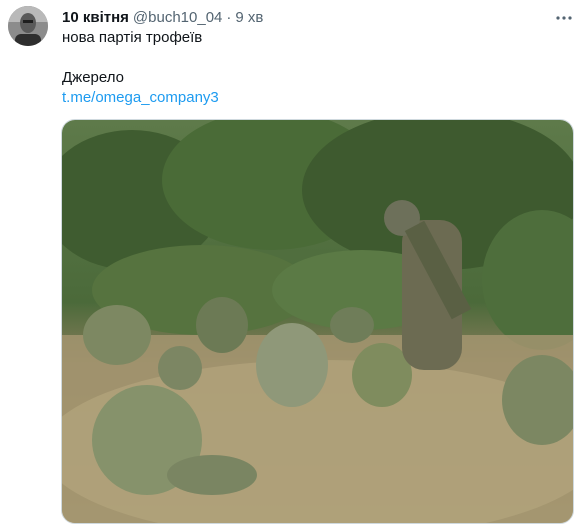 The image size is (584, 530). Describe the element at coordinates (249, 18) in the screenshot. I see `timestamp: 9 хв` at that location.